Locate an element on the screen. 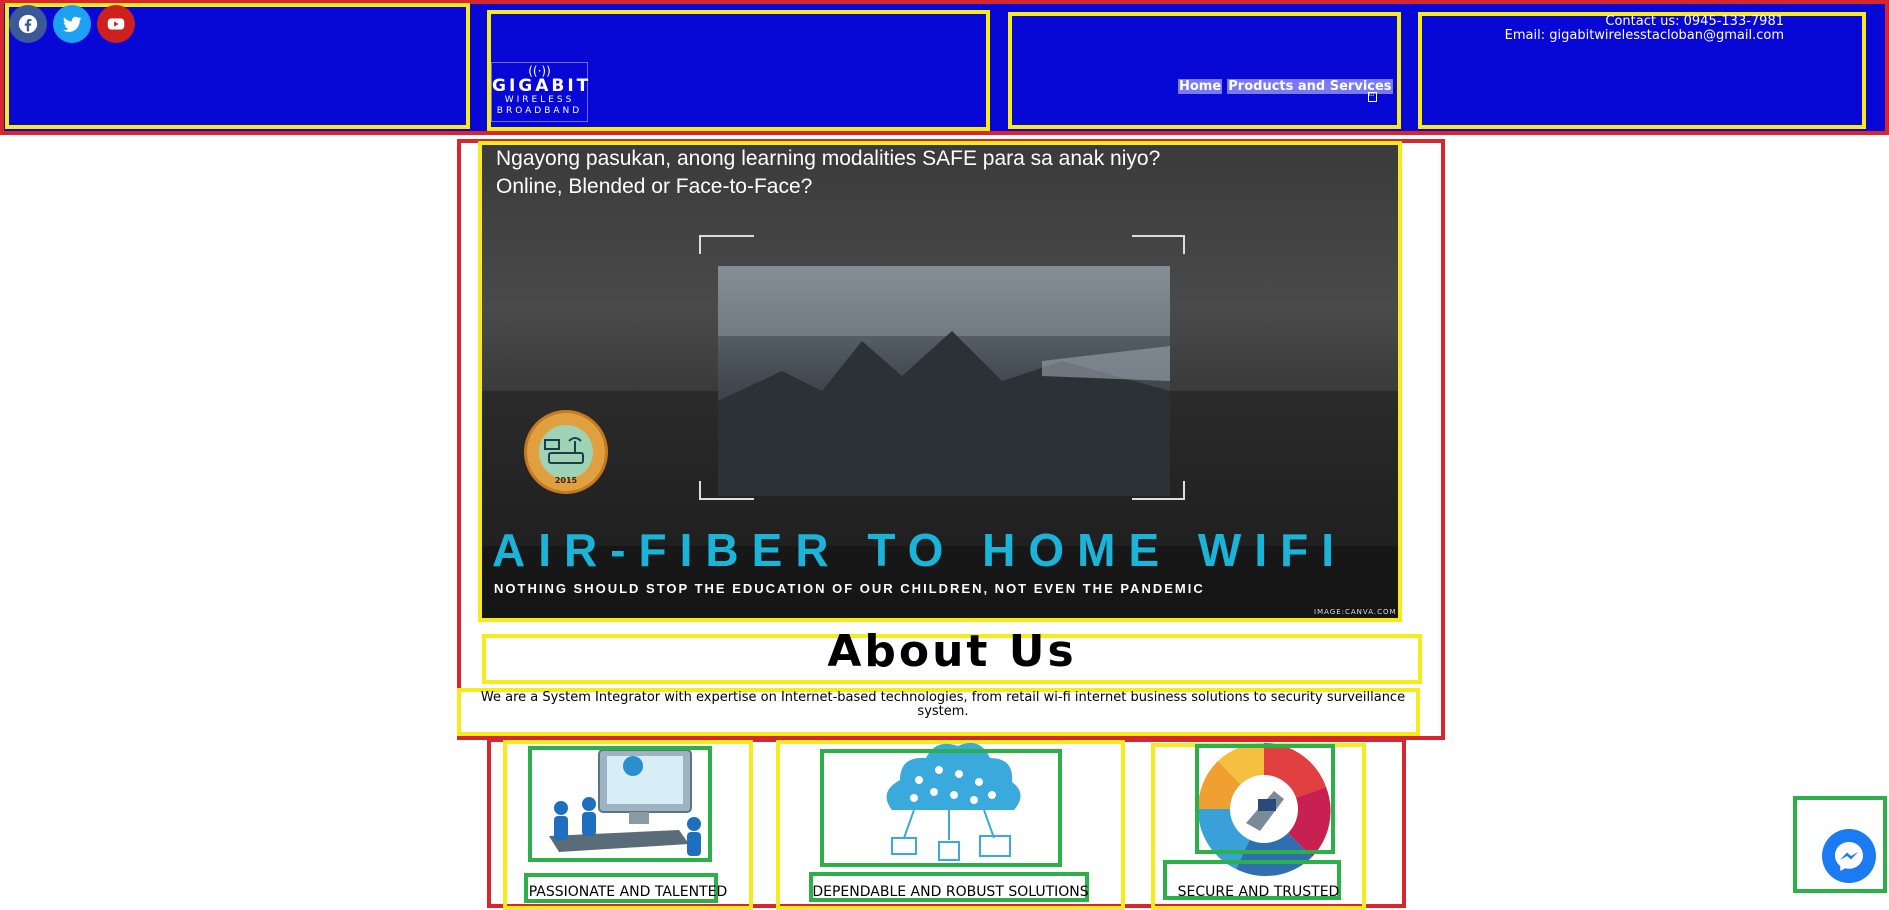 The height and width of the screenshot is (910, 1889). twitter-link is located at coordinates (72, 24).